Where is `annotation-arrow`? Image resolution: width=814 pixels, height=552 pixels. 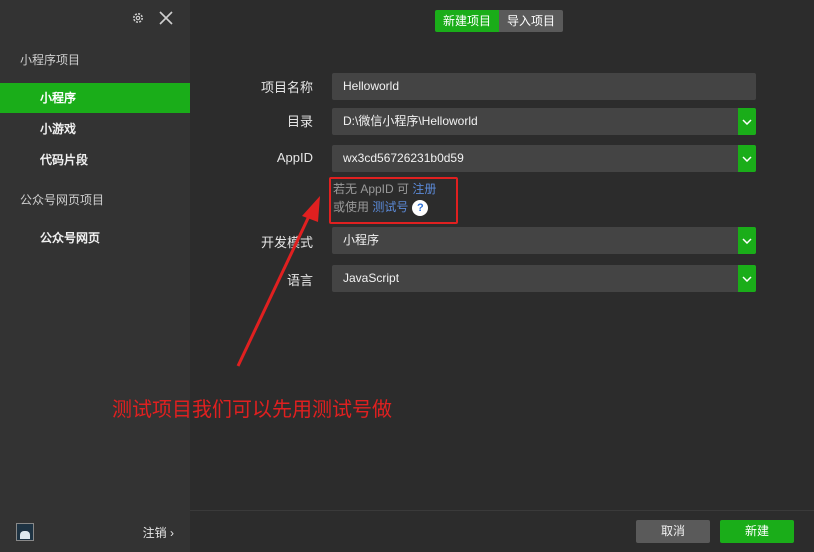
annotation-arrow is located at coordinates (278, 281).